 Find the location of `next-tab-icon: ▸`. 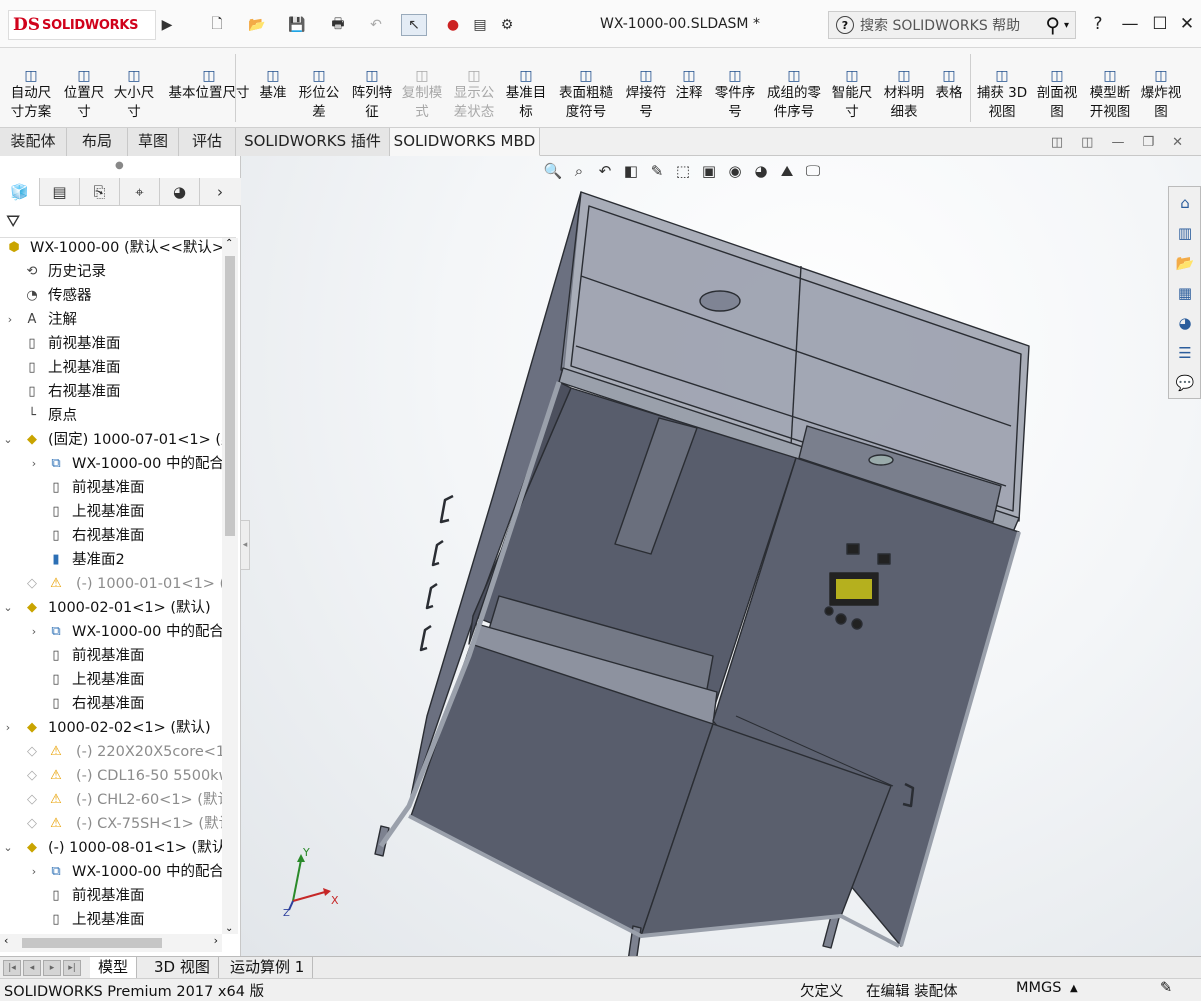

next-tab-icon: ▸ is located at coordinates (52, 968).